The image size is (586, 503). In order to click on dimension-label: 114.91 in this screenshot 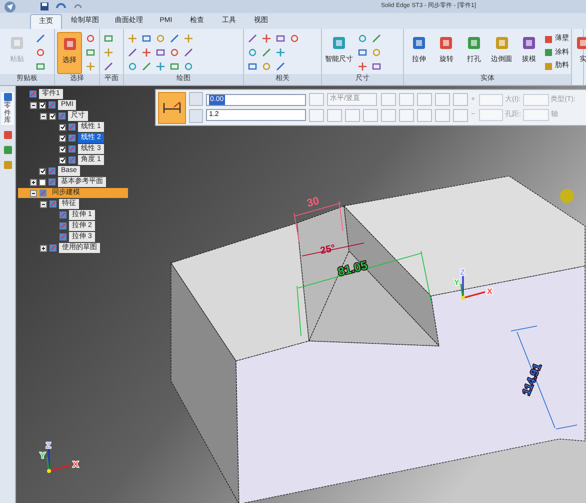, I will do `click(532, 380)`.